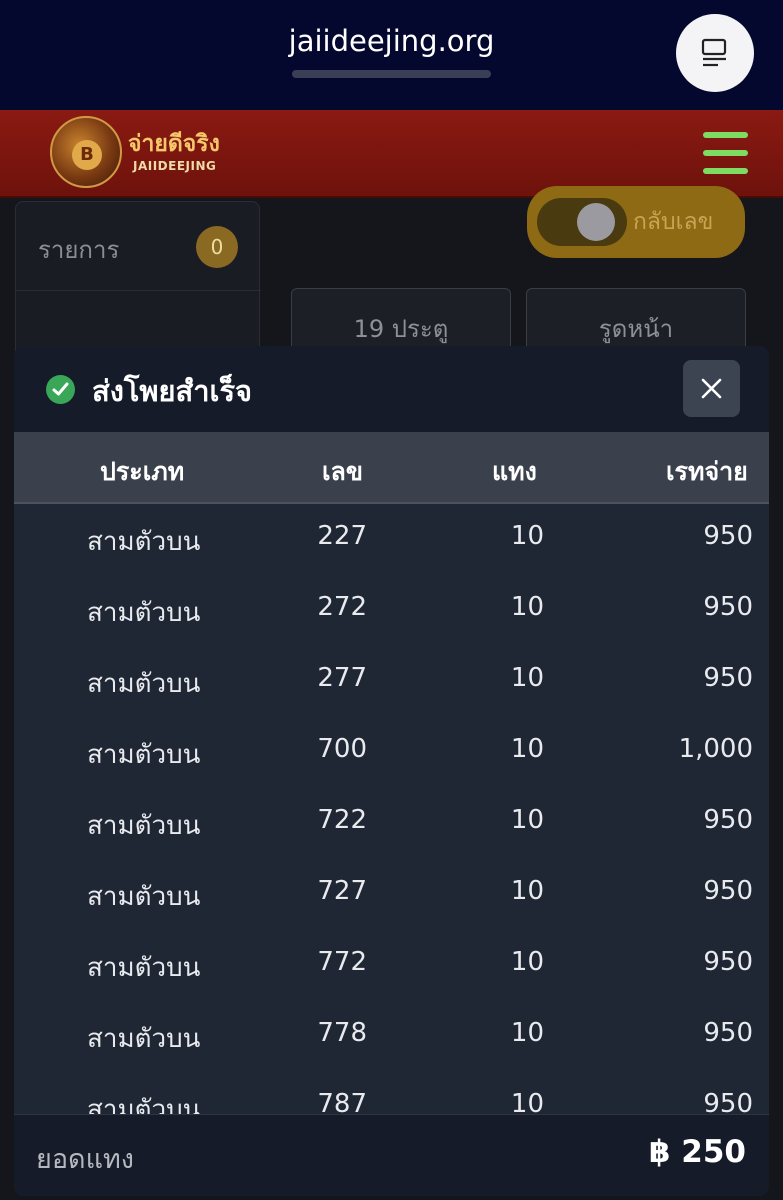 This screenshot has width=783, height=1200. Describe the element at coordinates (142, 471) in the screenshot. I see `column-header-type: ประเภท` at that location.